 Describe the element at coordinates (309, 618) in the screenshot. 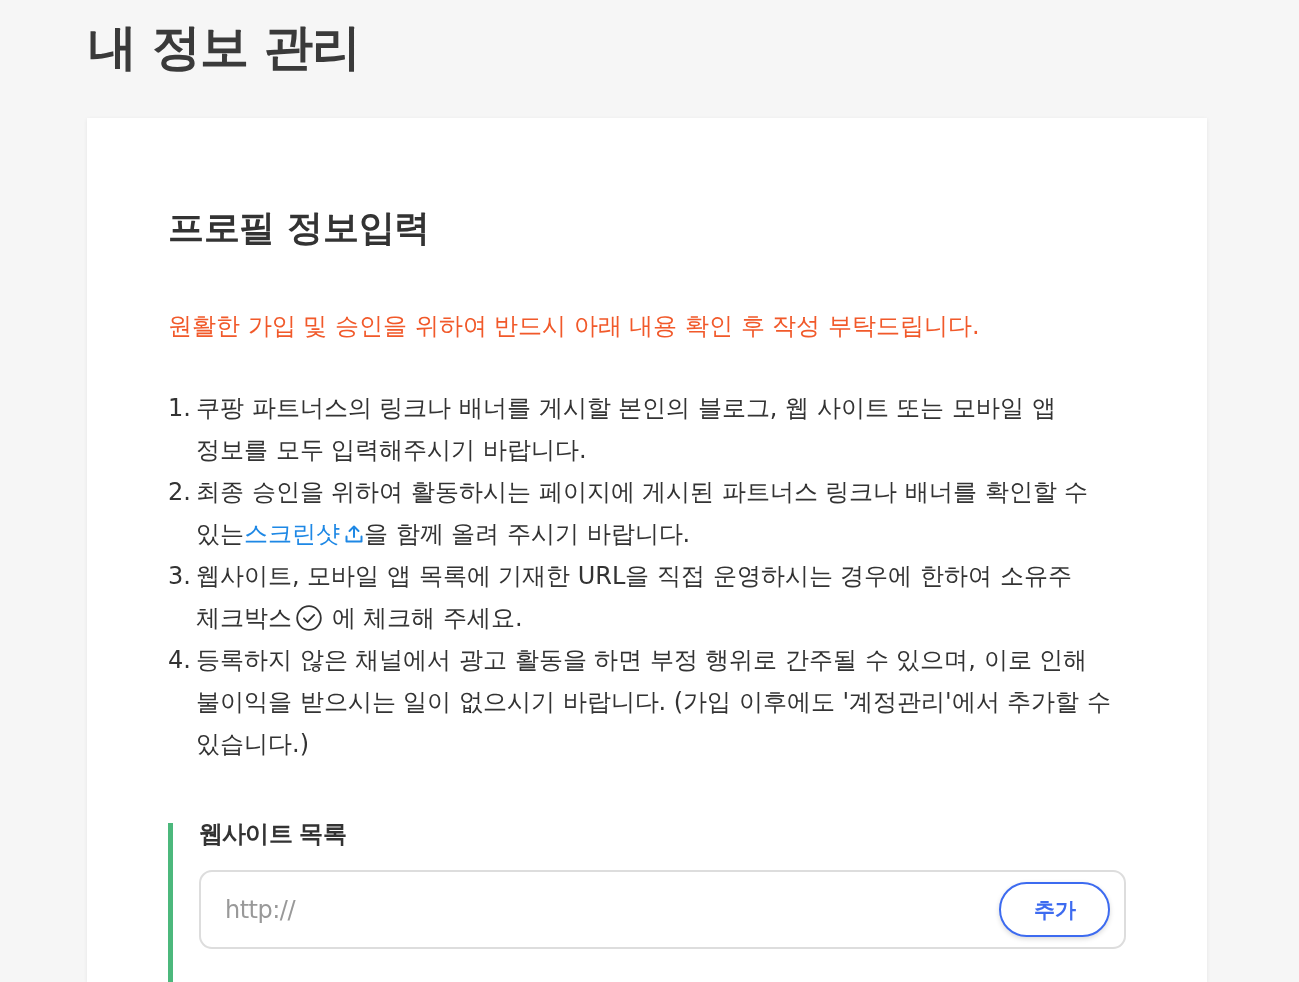

I see `check-circle-icon` at that location.